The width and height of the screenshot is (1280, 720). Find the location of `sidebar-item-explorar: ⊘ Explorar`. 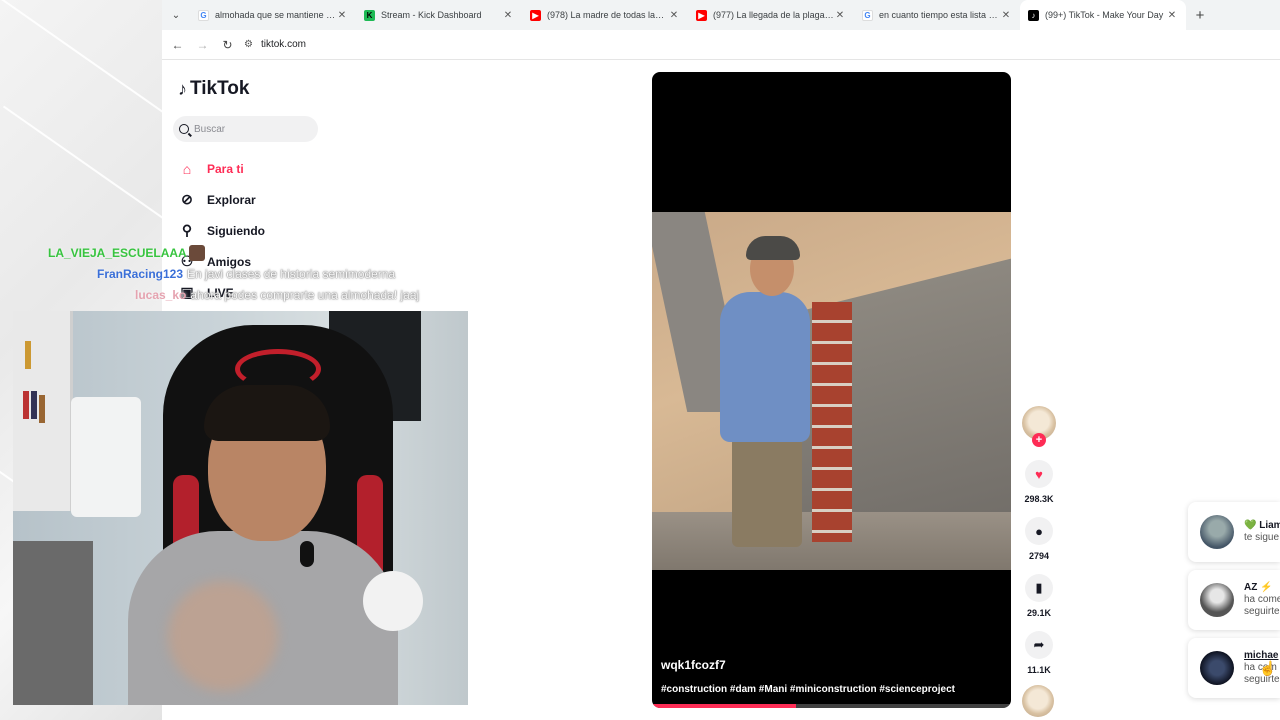

sidebar-item-explorar: ⊘ Explorar is located at coordinates (253, 199).